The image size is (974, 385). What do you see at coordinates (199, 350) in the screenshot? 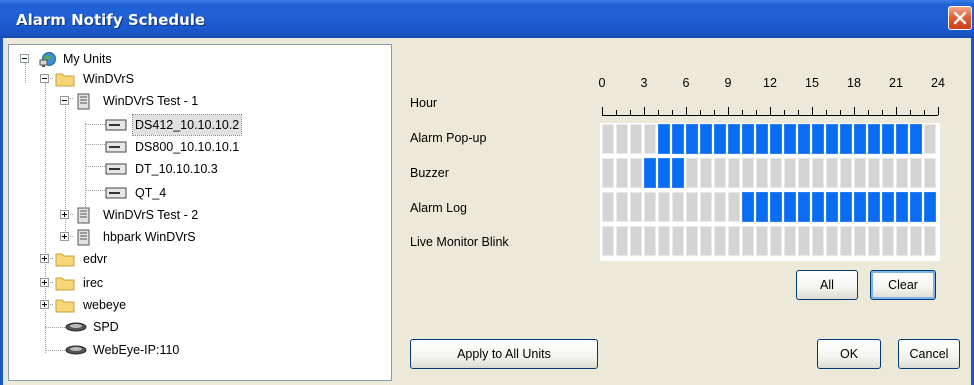
I see `tree-item-webeye-ip: WebEye-IP:110` at bounding box center [199, 350].